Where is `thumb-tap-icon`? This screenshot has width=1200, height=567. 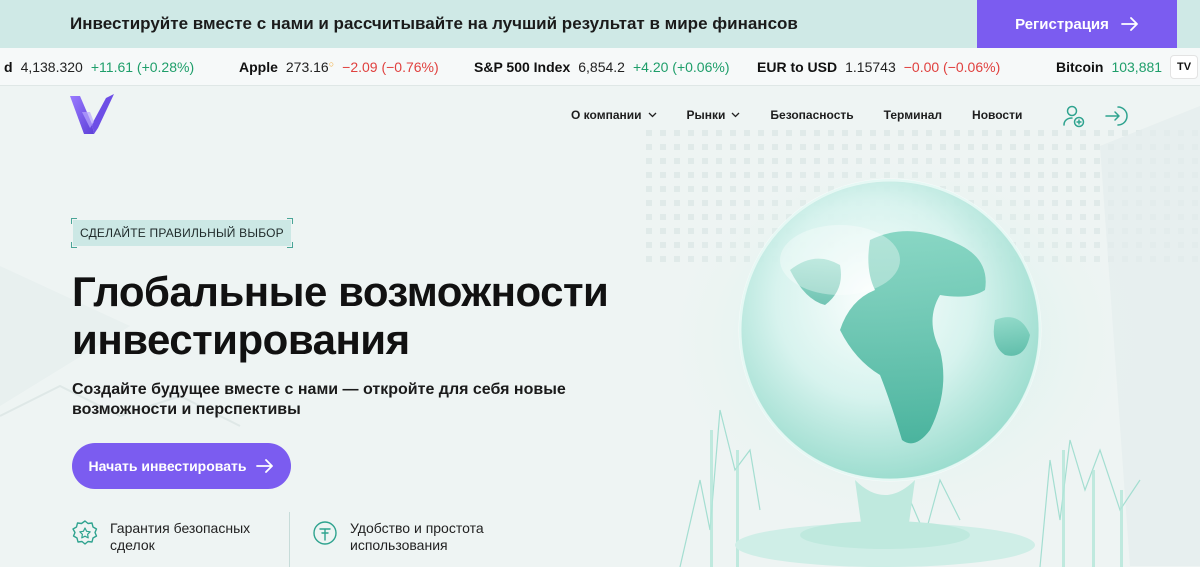
thumb-tap-icon is located at coordinates (325, 533).